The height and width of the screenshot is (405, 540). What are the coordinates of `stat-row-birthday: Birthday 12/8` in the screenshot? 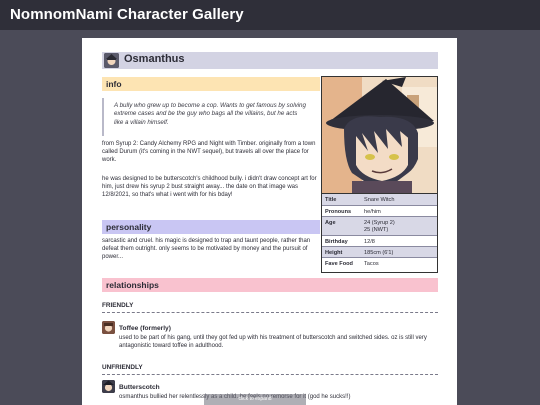 It's located at (379, 240).